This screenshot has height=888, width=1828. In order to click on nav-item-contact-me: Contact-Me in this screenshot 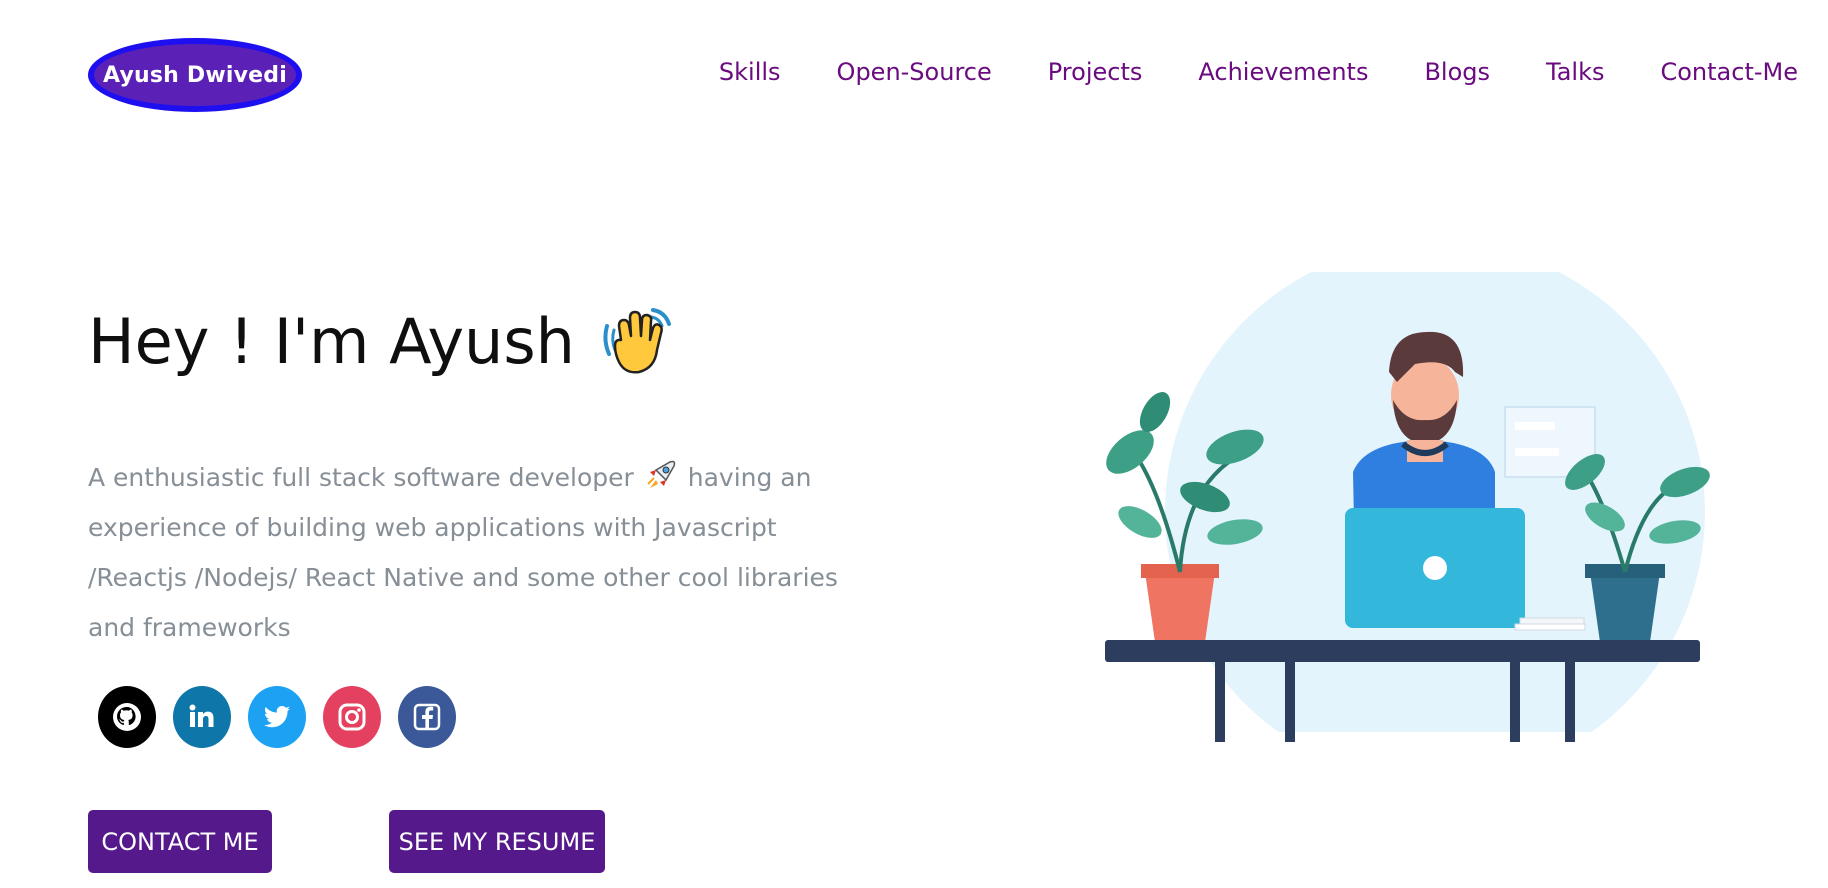, I will do `click(1729, 72)`.